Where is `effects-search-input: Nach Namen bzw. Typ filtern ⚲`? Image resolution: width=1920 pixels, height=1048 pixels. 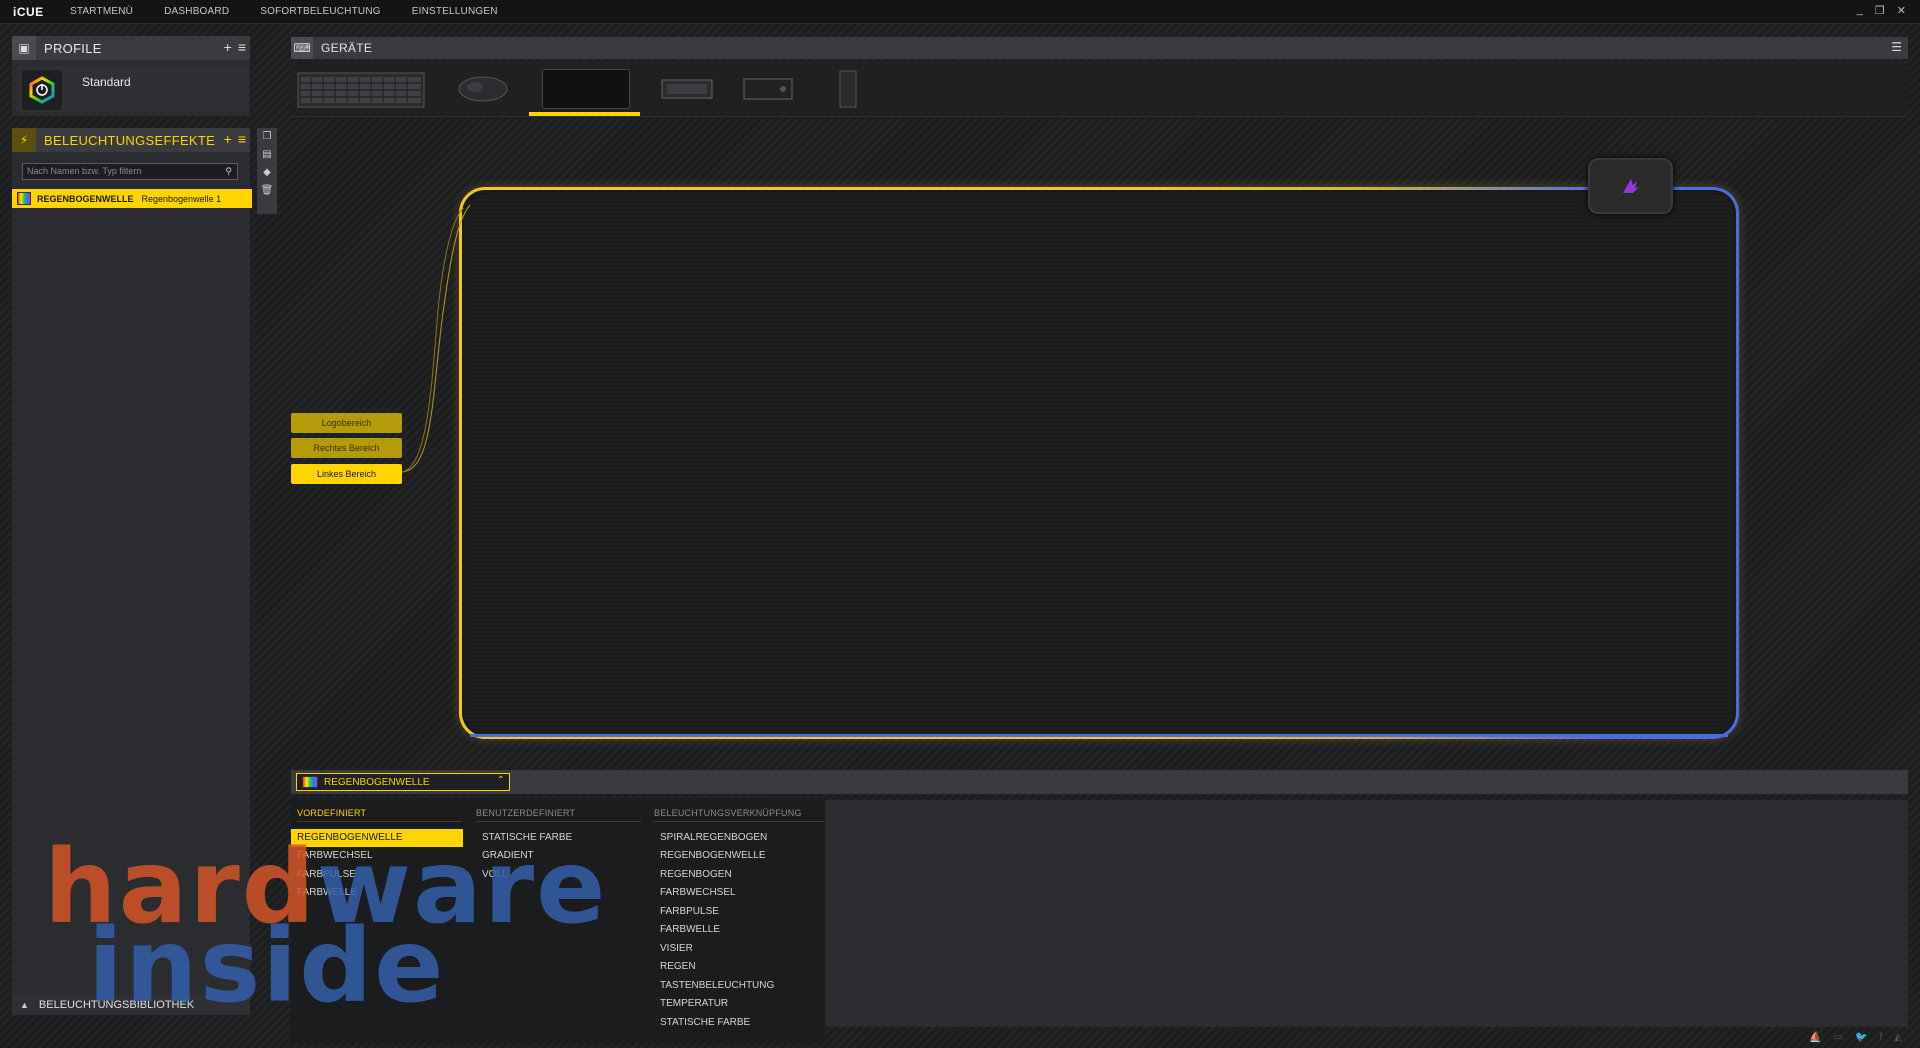 effects-search-input: Nach Namen bzw. Typ filtern ⚲ is located at coordinates (130, 171).